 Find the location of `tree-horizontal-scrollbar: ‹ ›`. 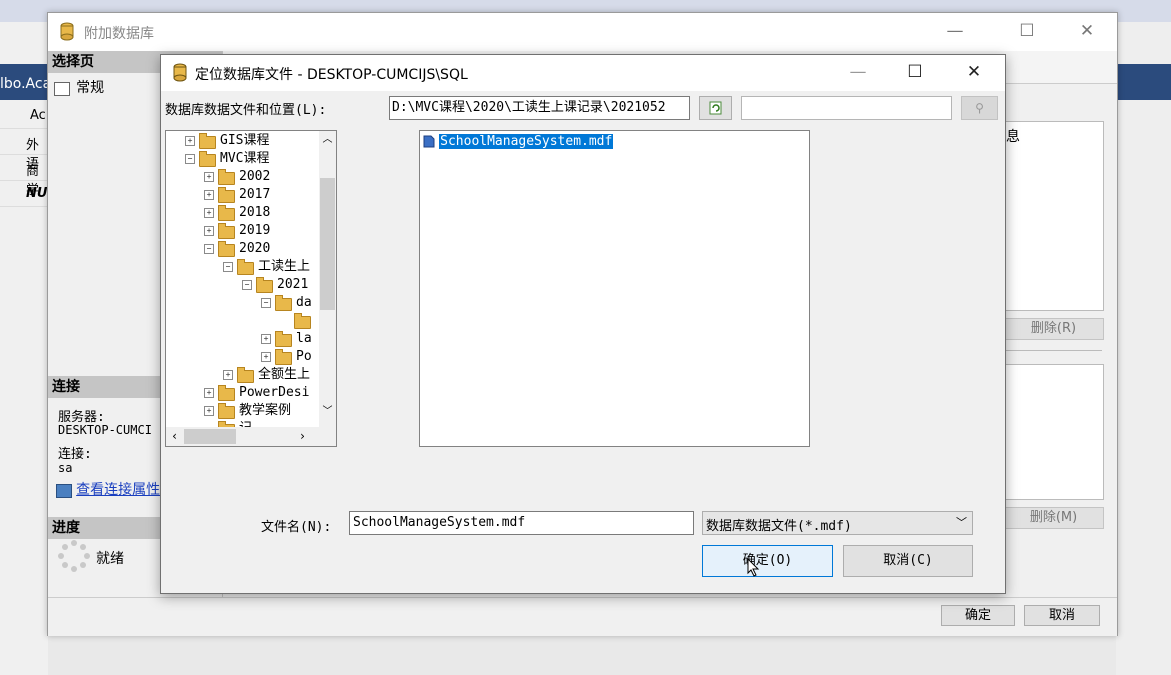

tree-horizontal-scrollbar: ‹ › is located at coordinates (242, 436).